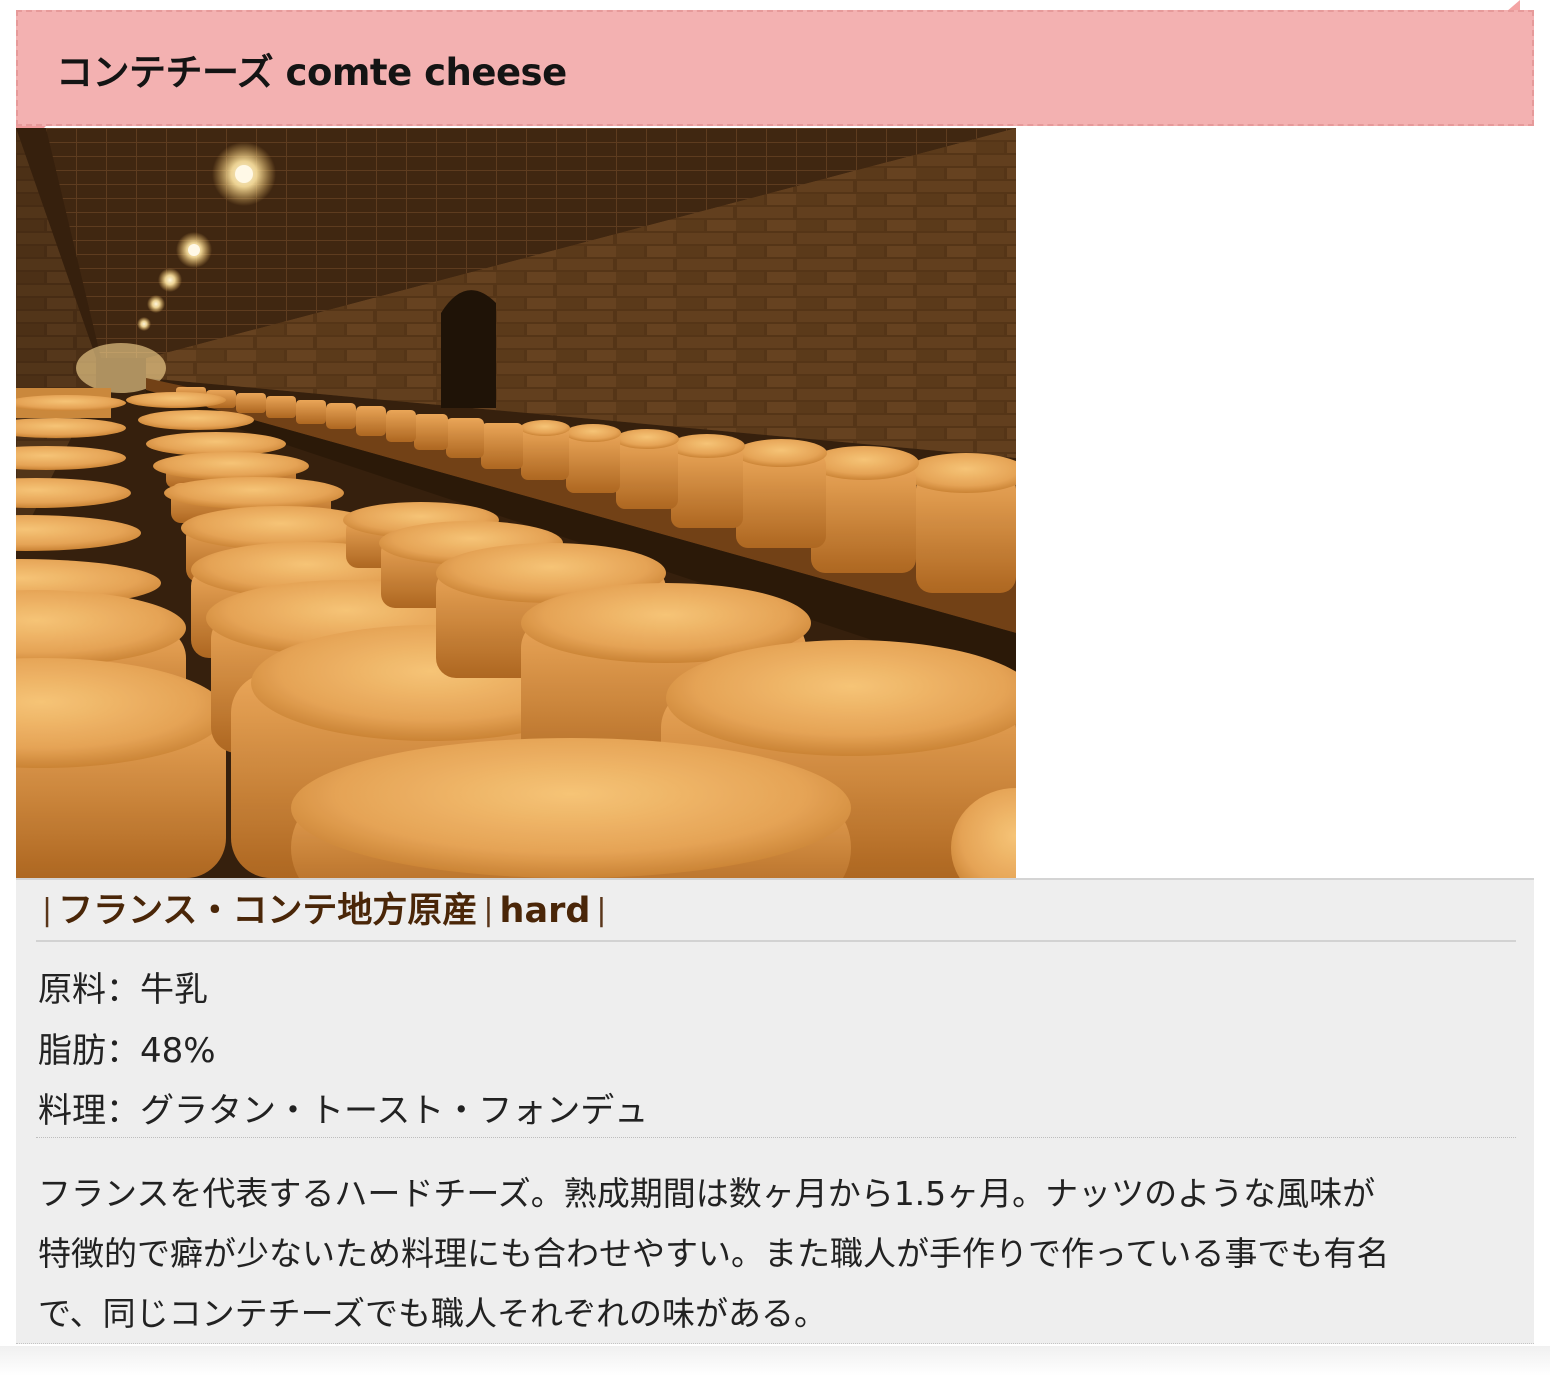 The width and height of the screenshot is (1550, 1376). What do you see at coordinates (545, 911) in the screenshot?
I see `cheese-type: hard` at bounding box center [545, 911].